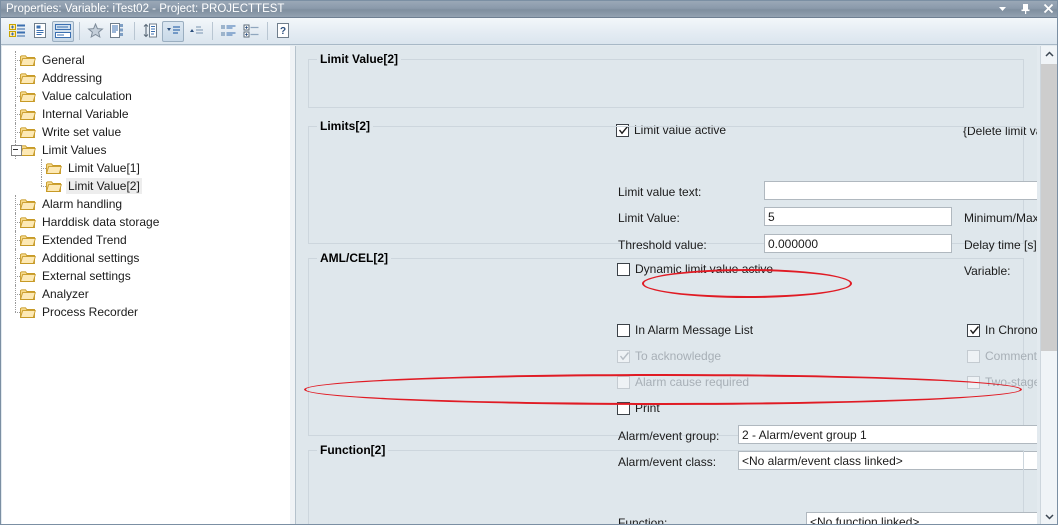 This screenshot has height=525, width=1058. I want to click on tree-item-label: Addressing, so click(72, 78).